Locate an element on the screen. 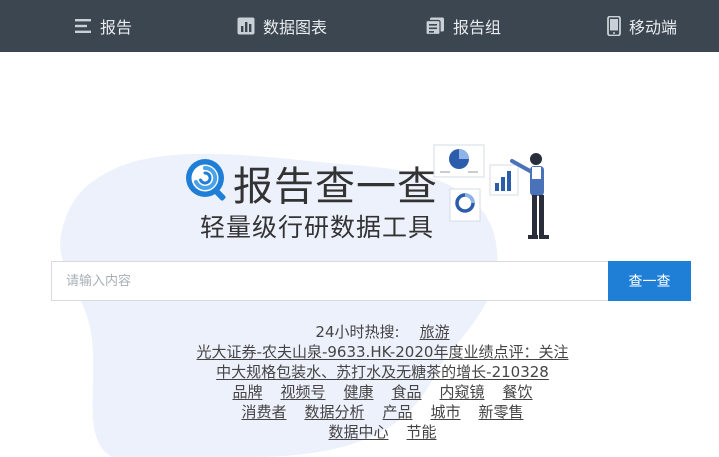 The image size is (719, 457). hot-link: 新零售 is located at coordinates (501, 412).